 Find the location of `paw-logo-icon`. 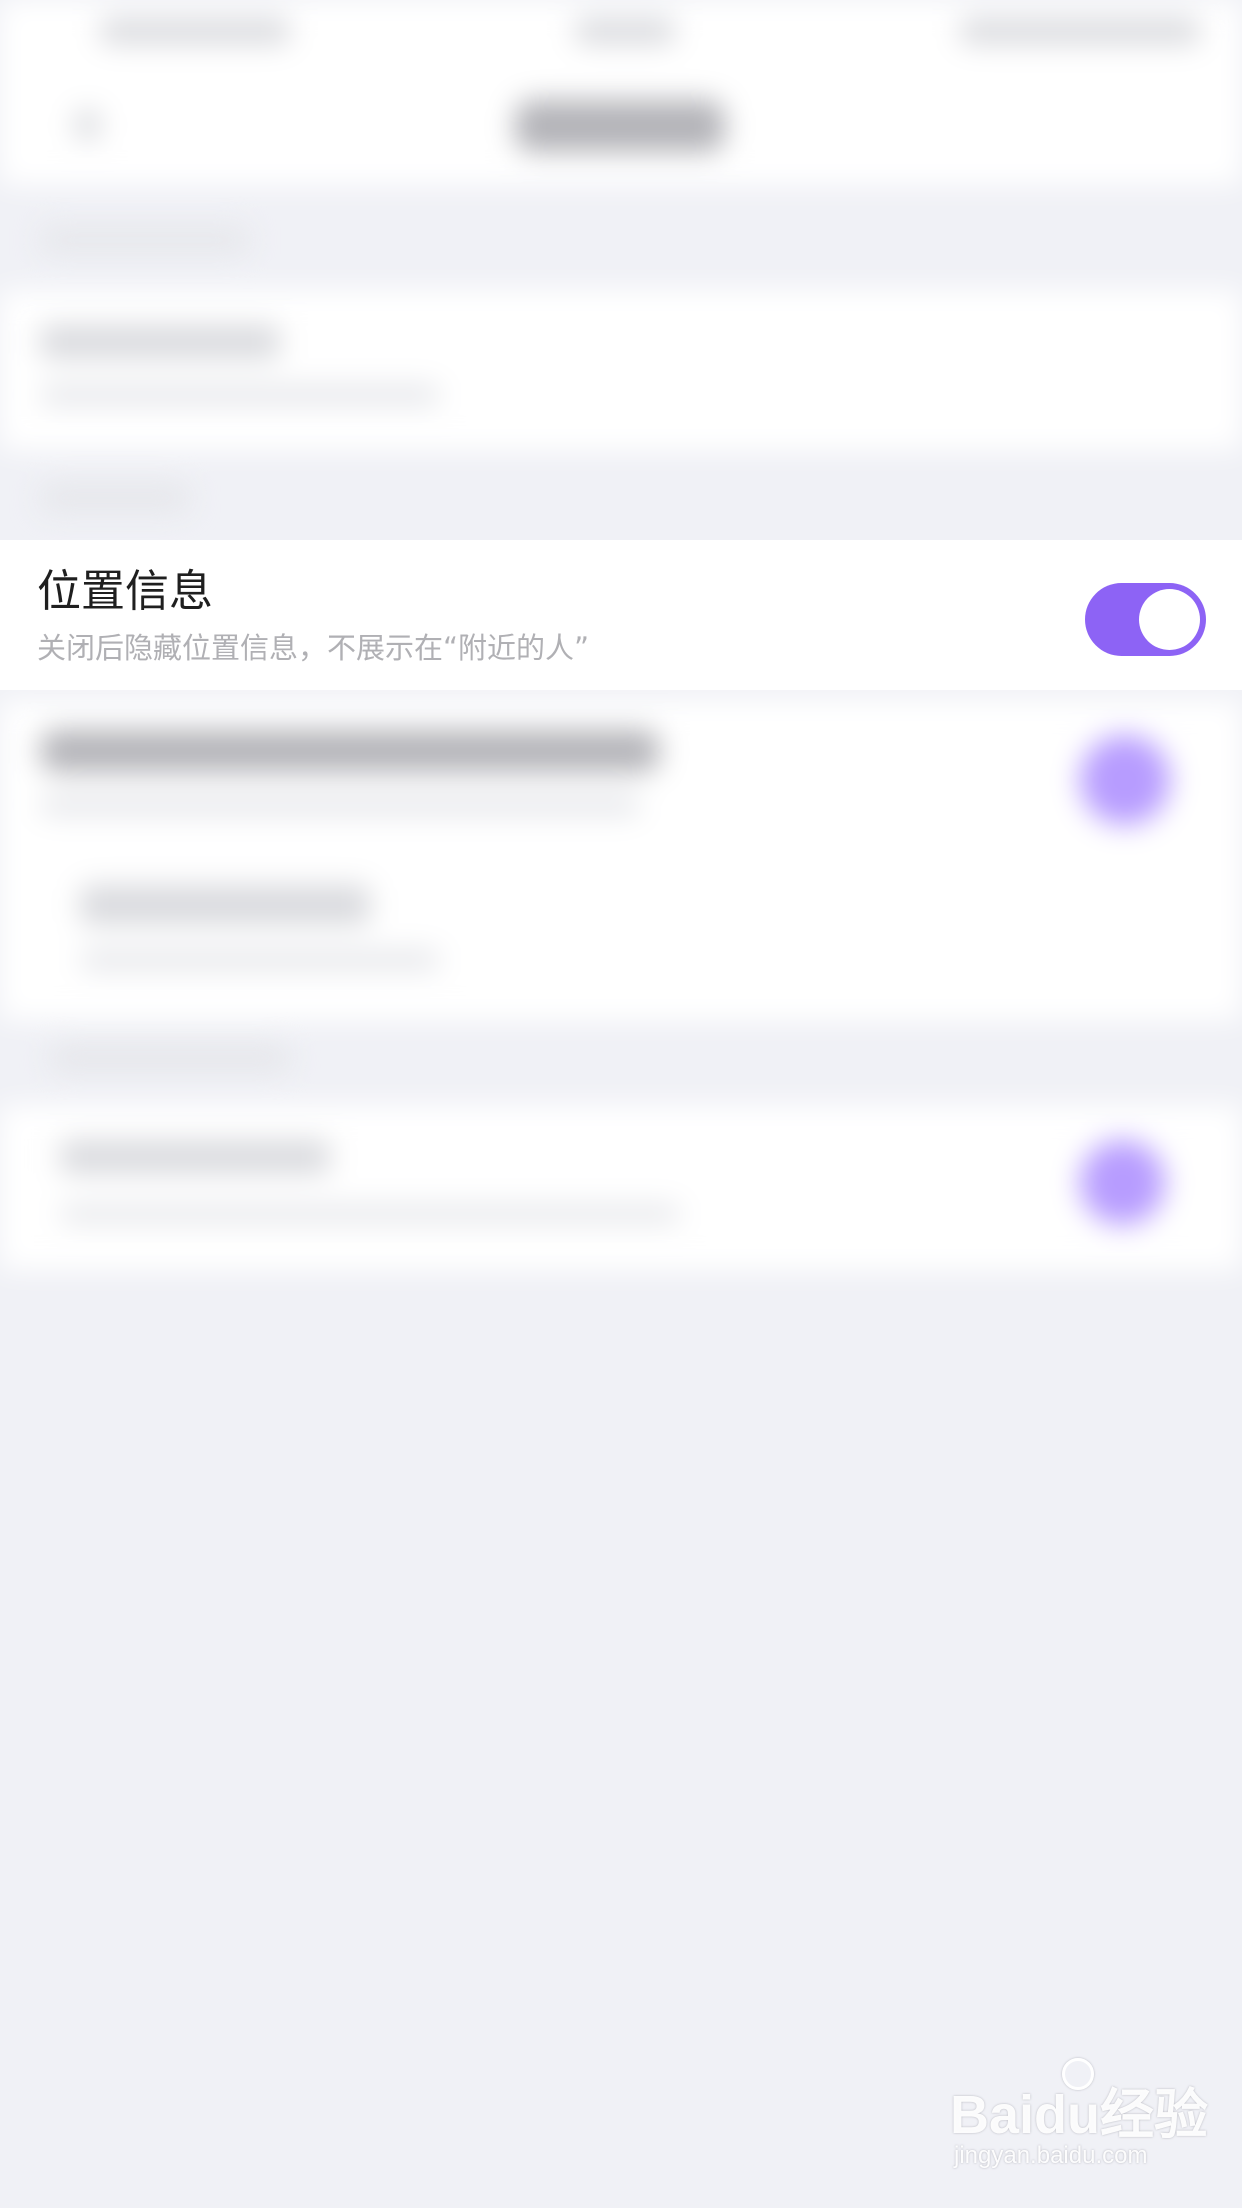

paw-logo-icon is located at coordinates (1078, 2074).